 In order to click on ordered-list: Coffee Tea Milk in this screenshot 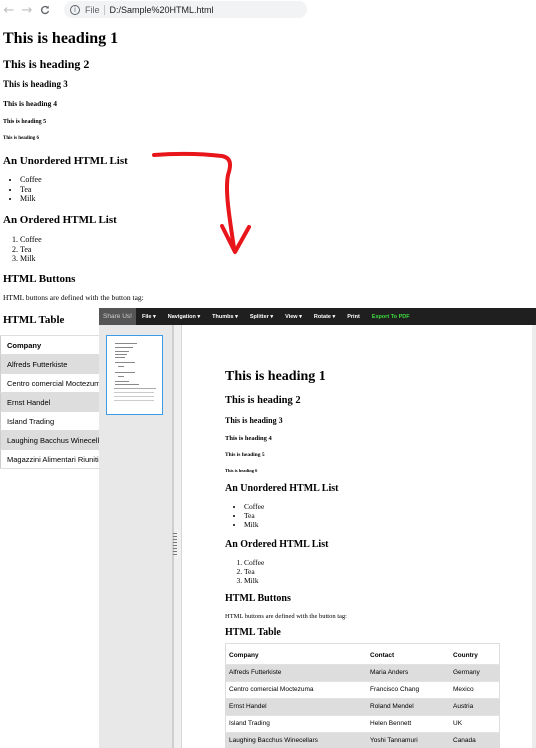, I will do `click(31, 249)`.